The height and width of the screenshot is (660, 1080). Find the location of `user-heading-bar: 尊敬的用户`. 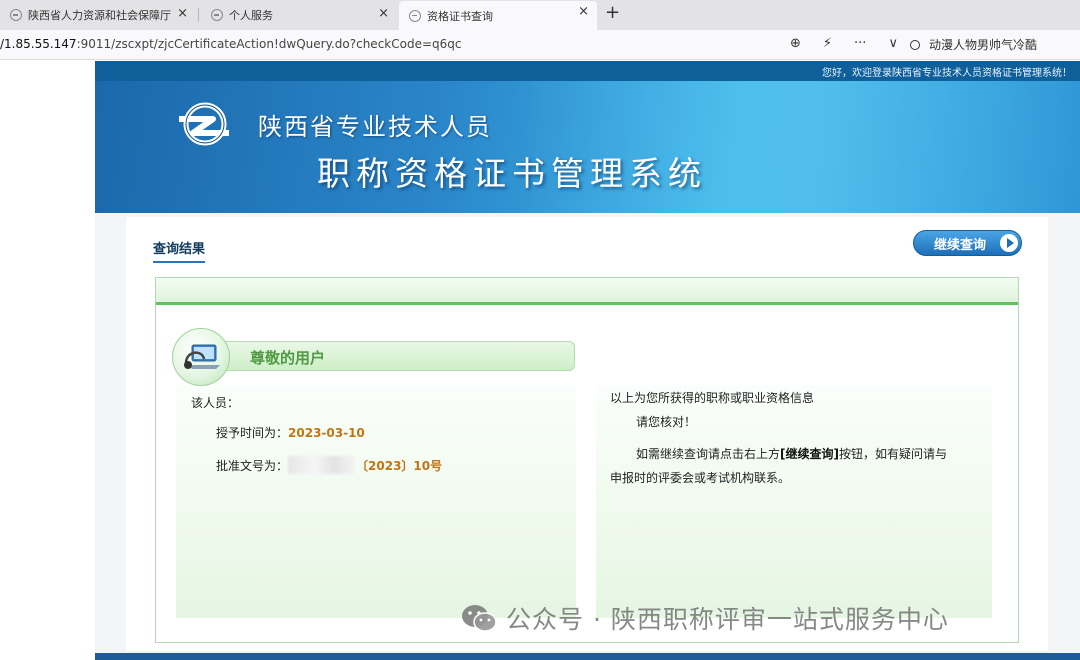

user-heading-bar: 尊敬的用户 is located at coordinates (396, 356).